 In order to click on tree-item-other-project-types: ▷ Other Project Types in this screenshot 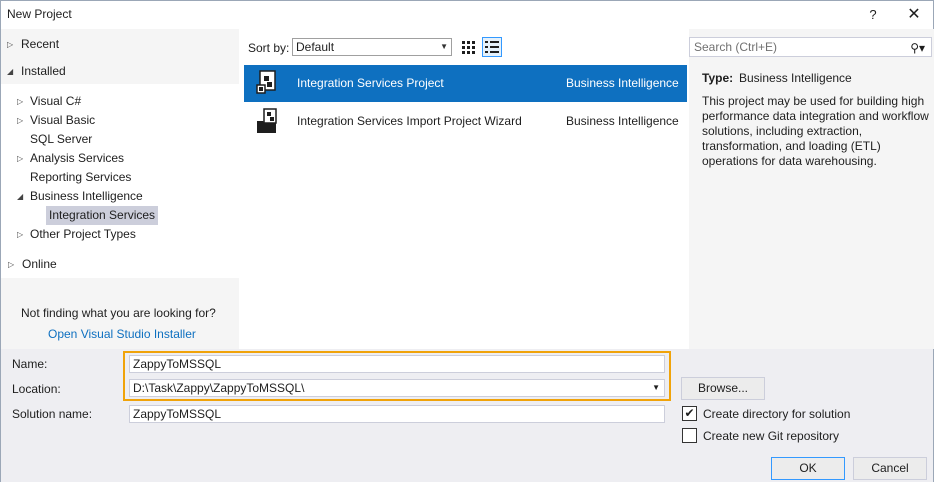, I will do `click(76, 234)`.